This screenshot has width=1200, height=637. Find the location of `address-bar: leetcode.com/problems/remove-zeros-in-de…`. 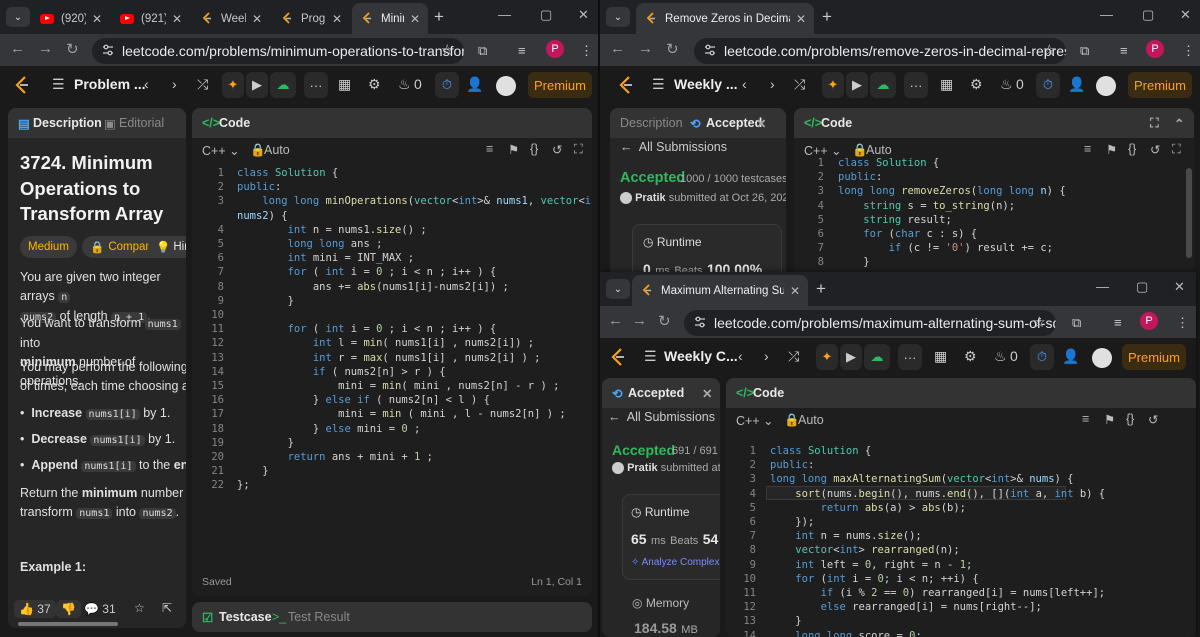

address-bar: leetcode.com/problems/remove-zeros-in-de… is located at coordinates (880, 51).